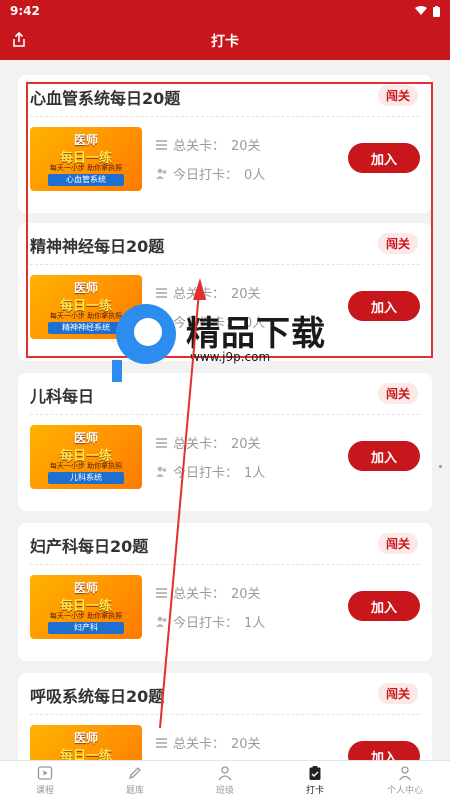 Image resolution: width=450 pixels, height=800 pixels. What do you see at coordinates (86, 159) in the screenshot?
I see `course-thumbnail: 医师 每日一练 每天一小步 助你拿执照 心血管系统` at bounding box center [86, 159].